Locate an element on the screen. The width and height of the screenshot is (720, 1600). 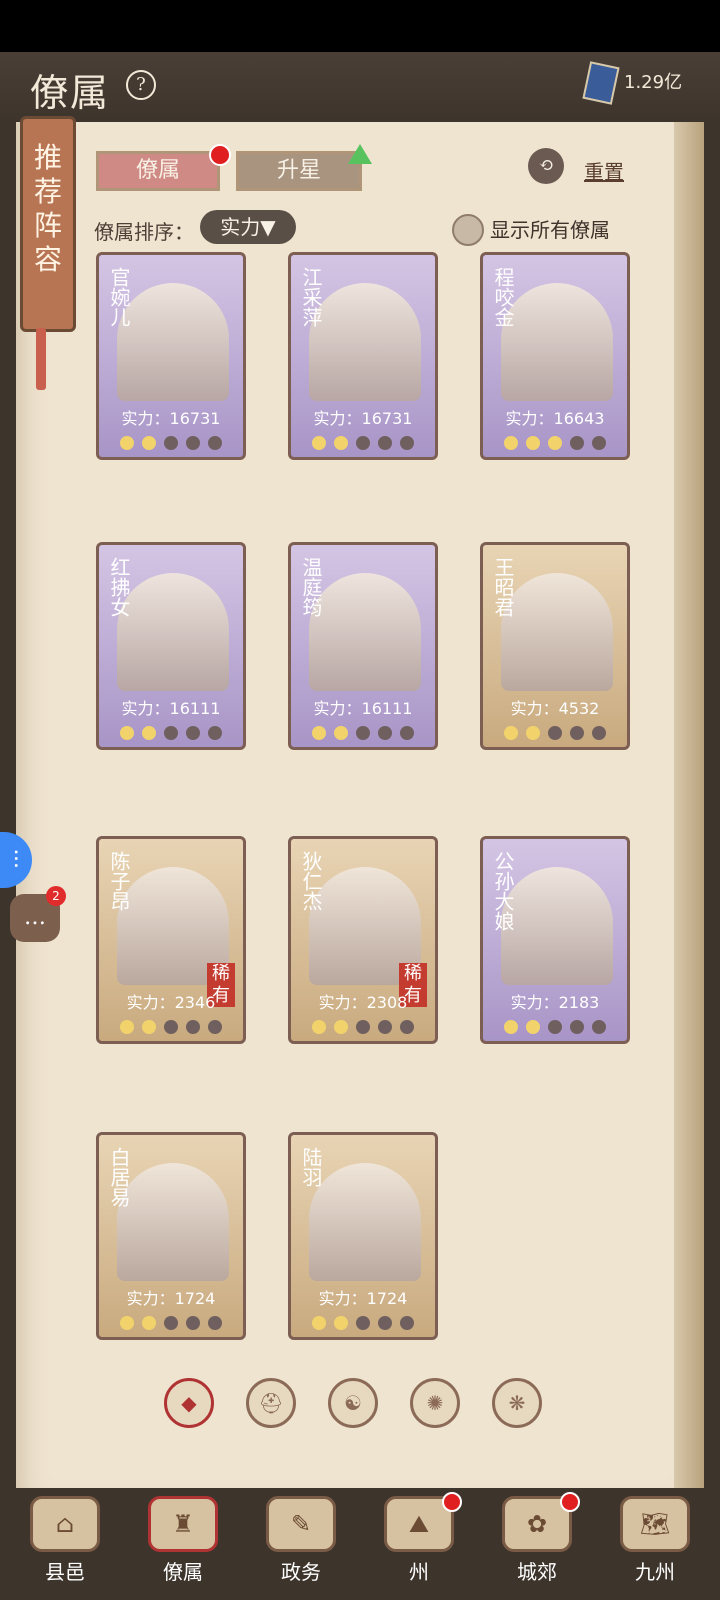
nav-nine-provinces: 🗺 九州 is located at coordinates (655, 1544).